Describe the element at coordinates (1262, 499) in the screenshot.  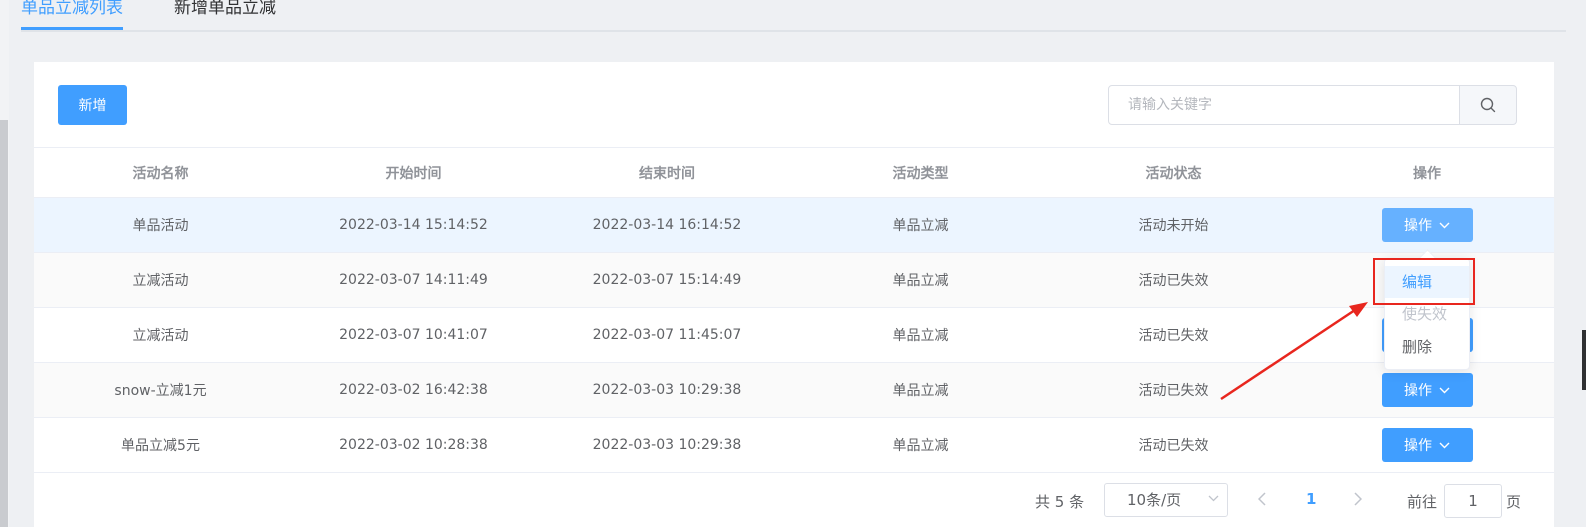
I see `prev-page-icon` at that location.